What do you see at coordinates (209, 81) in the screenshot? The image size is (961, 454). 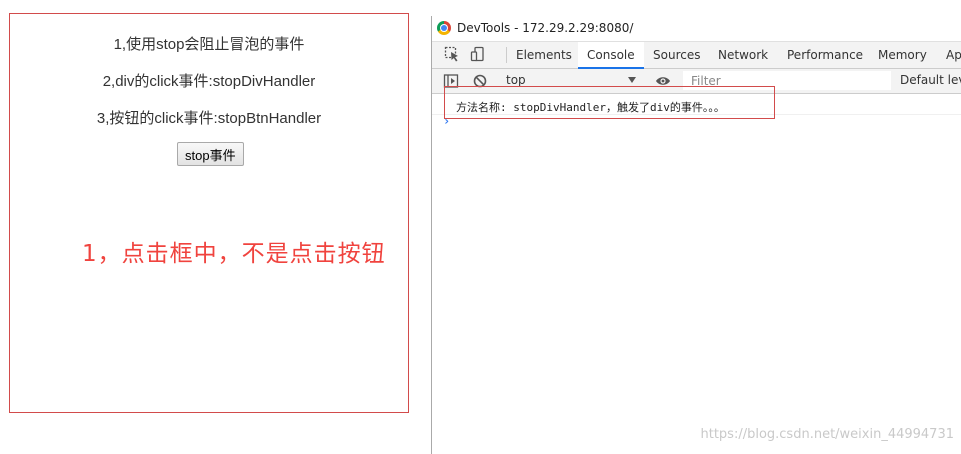 I see `demo-line-2: 2,div的click事件:stopDivHandler` at bounding box center [209, 81].